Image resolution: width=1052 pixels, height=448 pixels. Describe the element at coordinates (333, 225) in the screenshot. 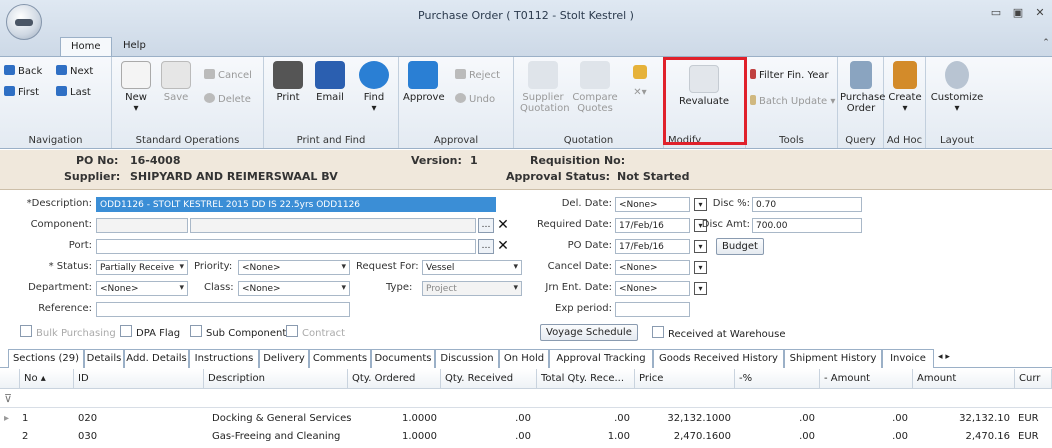

I see `component-name-input` at that location.